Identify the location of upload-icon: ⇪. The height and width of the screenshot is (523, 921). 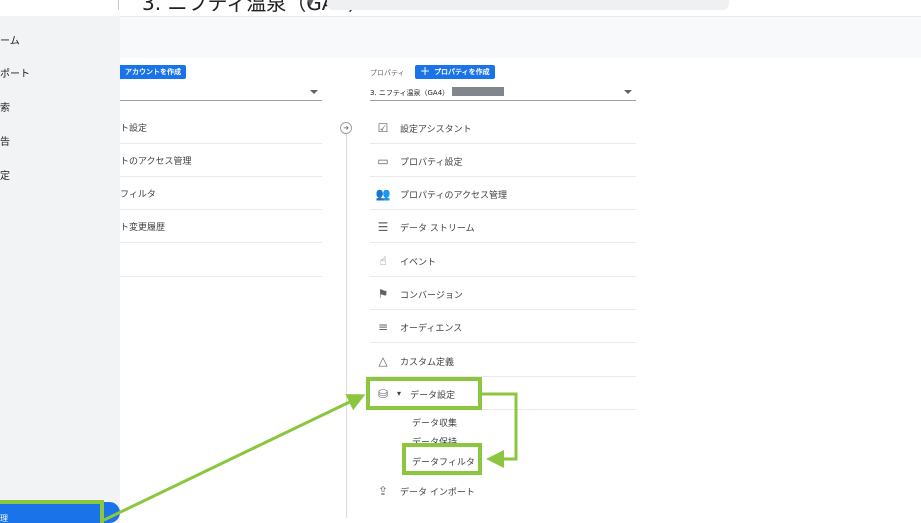
(383, 491).